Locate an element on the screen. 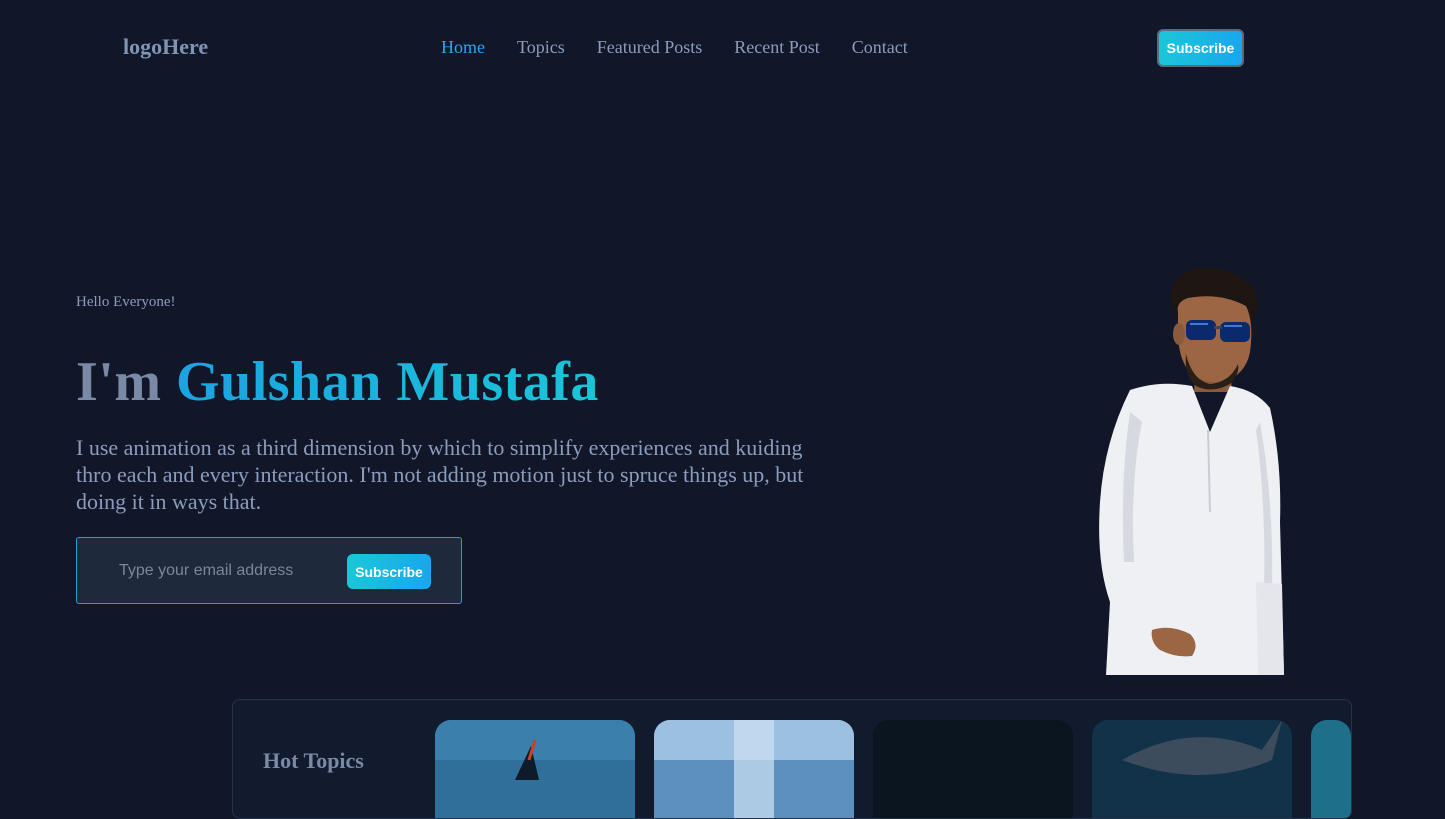 This screenshot has height=819, width=1445. nav-contact-link: Contact is located at coordinates (880, 47).